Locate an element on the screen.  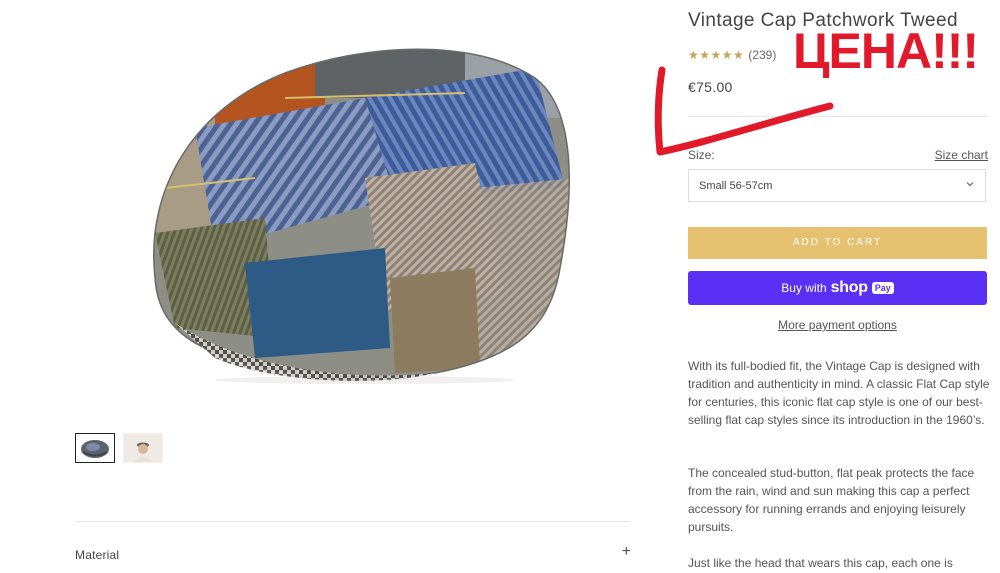
cap-thumbnail is located at coordinates (95, 448).